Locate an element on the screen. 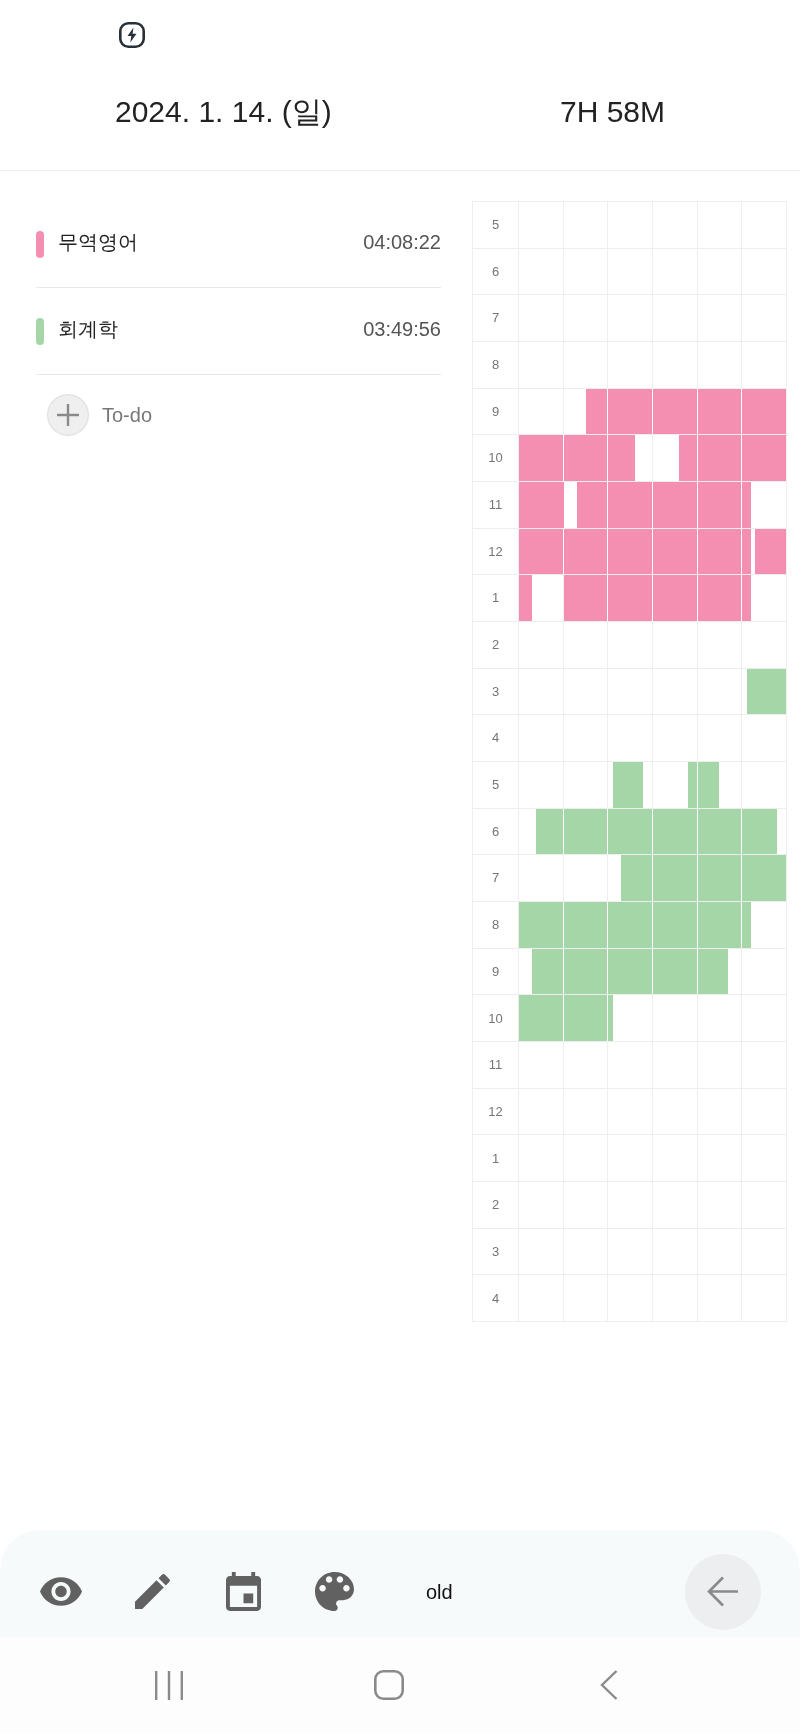 The width and height of the screenshot is (800, 1733). subject-name: 회계학 is located at coordinates (88, 329).